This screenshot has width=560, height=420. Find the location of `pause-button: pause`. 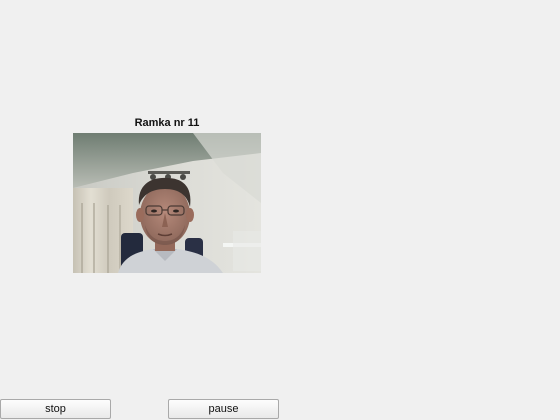

pause-button: pause is located at coordinates (223, 409).